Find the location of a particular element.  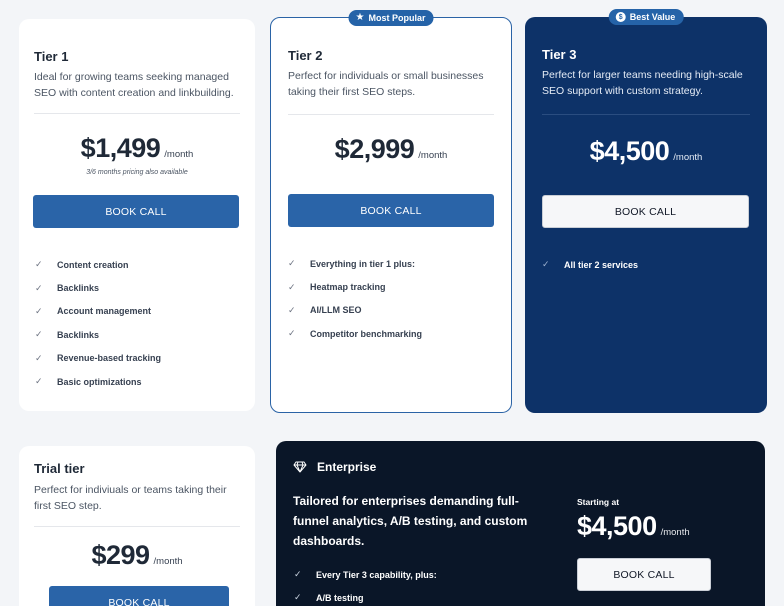

most-popular-badge: ★ Most Popular is located at coordinates (391, 18).